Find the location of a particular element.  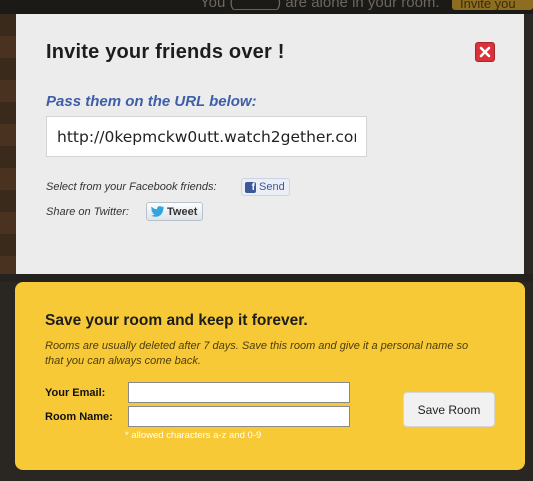

facebook-send-button: f Send is located at coordinates (265, 187).